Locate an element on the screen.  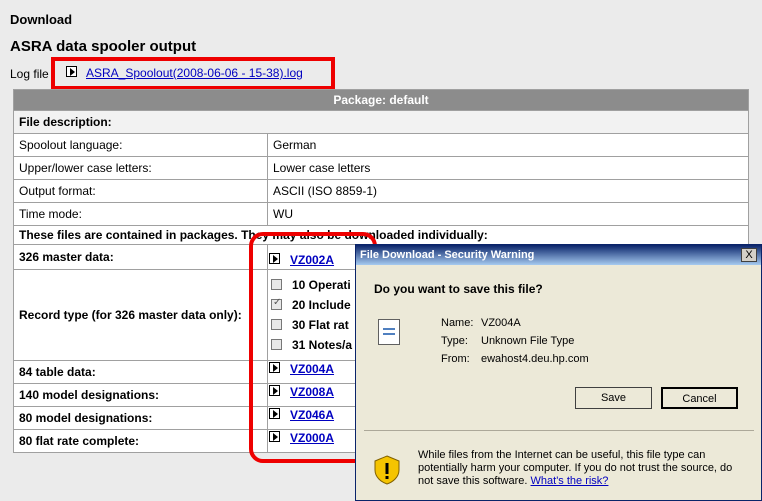
type-value: Unknown File Type is located at coordinates (528, 341).